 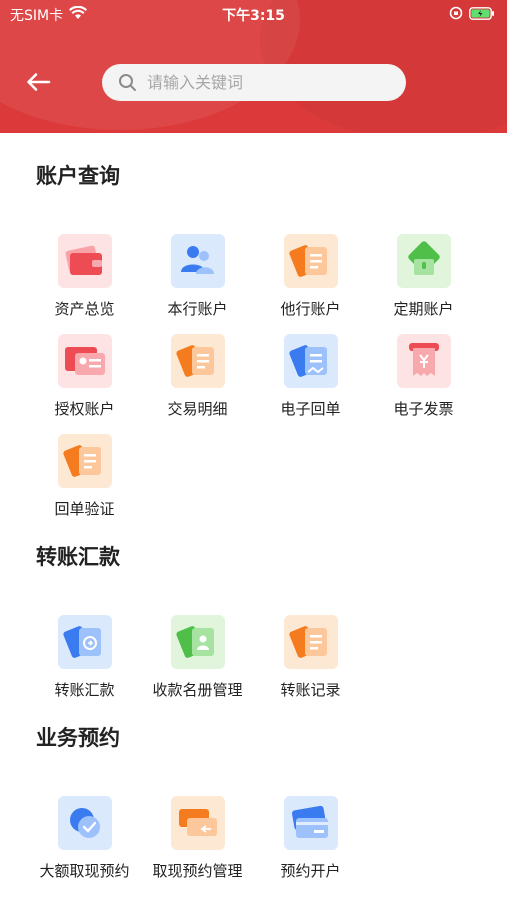 I want to click on transfer-icon, so click(x=84, y=642).